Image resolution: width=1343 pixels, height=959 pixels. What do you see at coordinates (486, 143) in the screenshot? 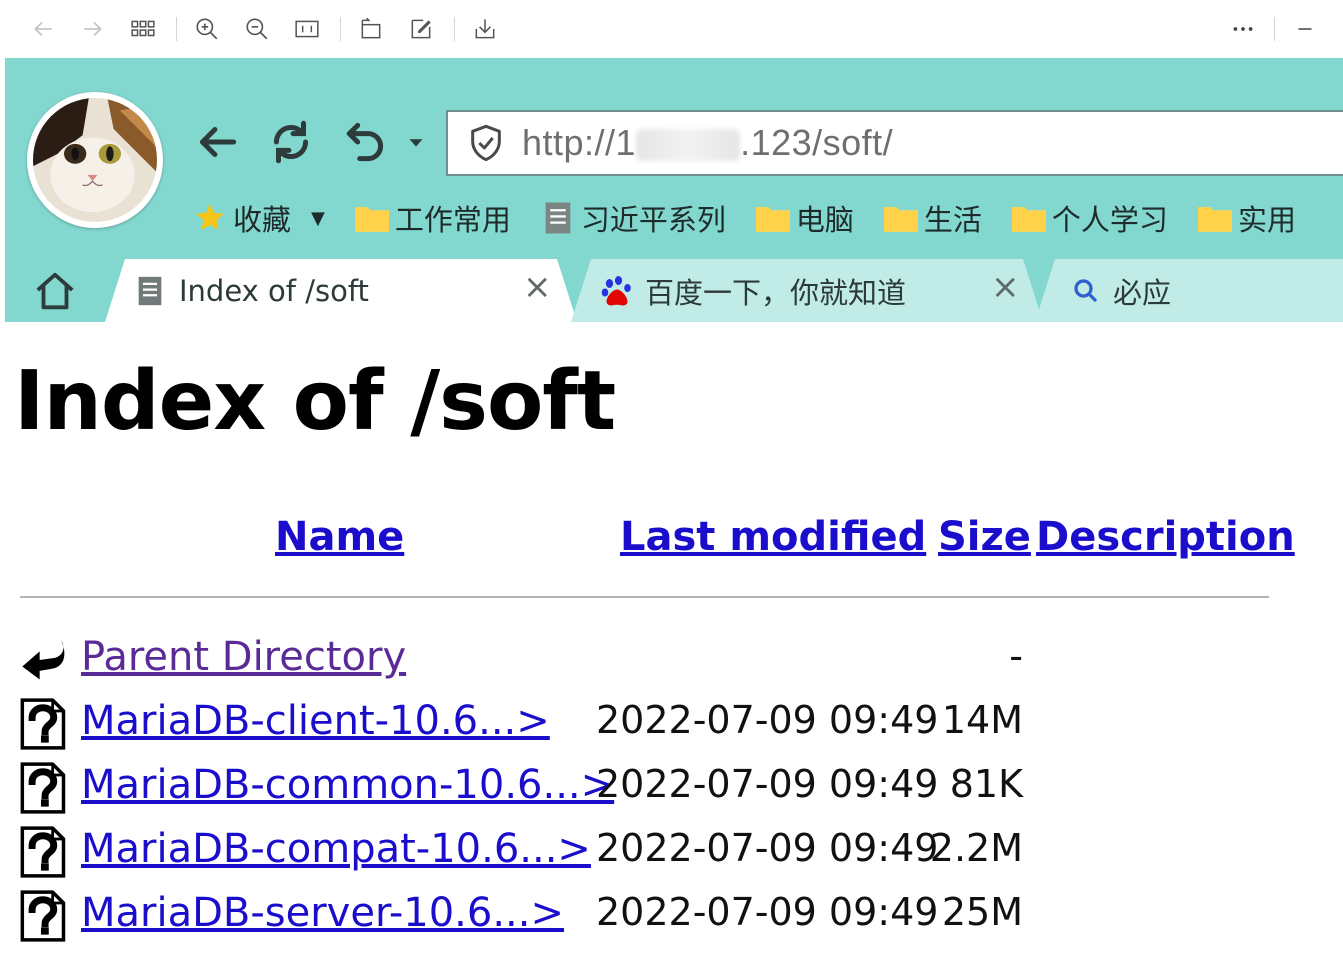
I see `shield-icon` at bounding box center [486, 143].